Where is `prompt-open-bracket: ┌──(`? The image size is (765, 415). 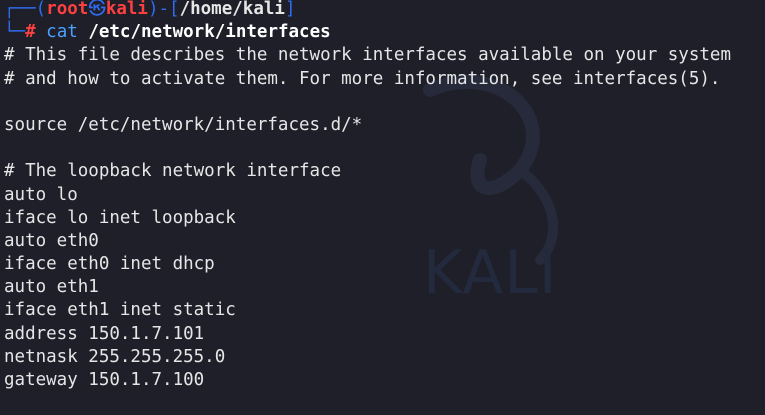
prompt-open-bracket: ┌──( is located at coordinates (25, 9).